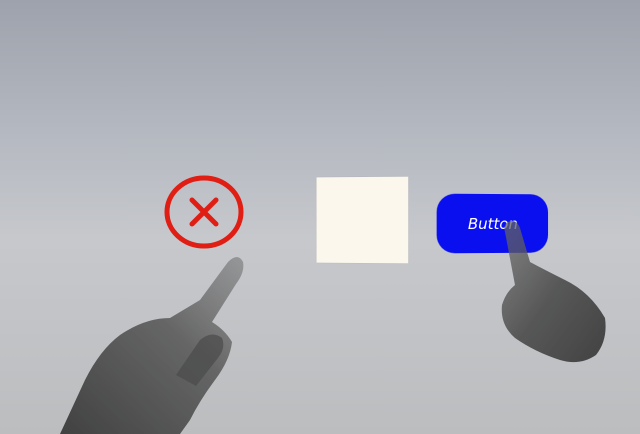 The image size is (640, 434). I want to click on button: Button, so click(492, 223).